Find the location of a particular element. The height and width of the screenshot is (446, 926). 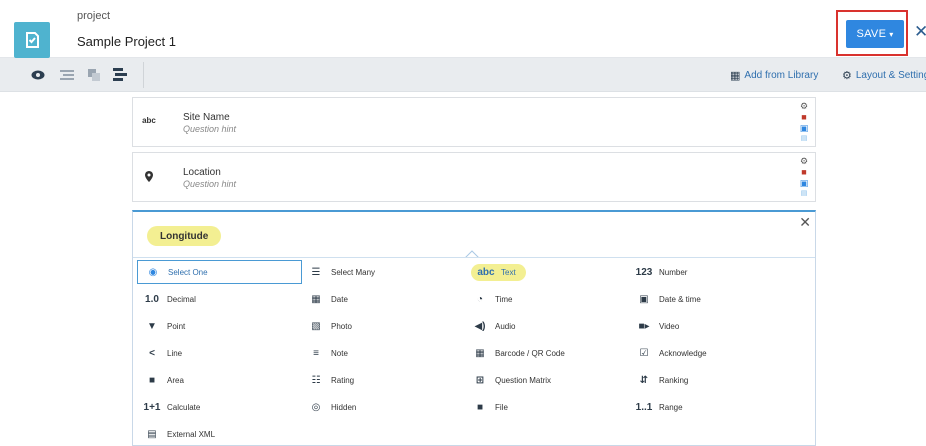

type-option-label: Calculate is located at coordinates (184, 407).